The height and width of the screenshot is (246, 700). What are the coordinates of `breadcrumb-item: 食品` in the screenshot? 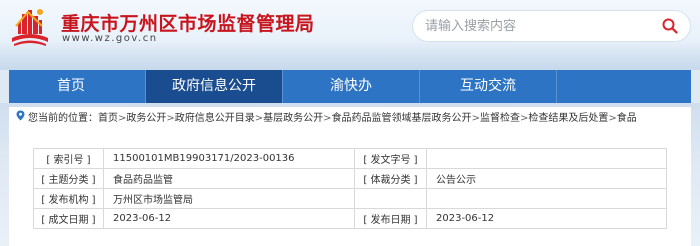 It's located at (627, 118).